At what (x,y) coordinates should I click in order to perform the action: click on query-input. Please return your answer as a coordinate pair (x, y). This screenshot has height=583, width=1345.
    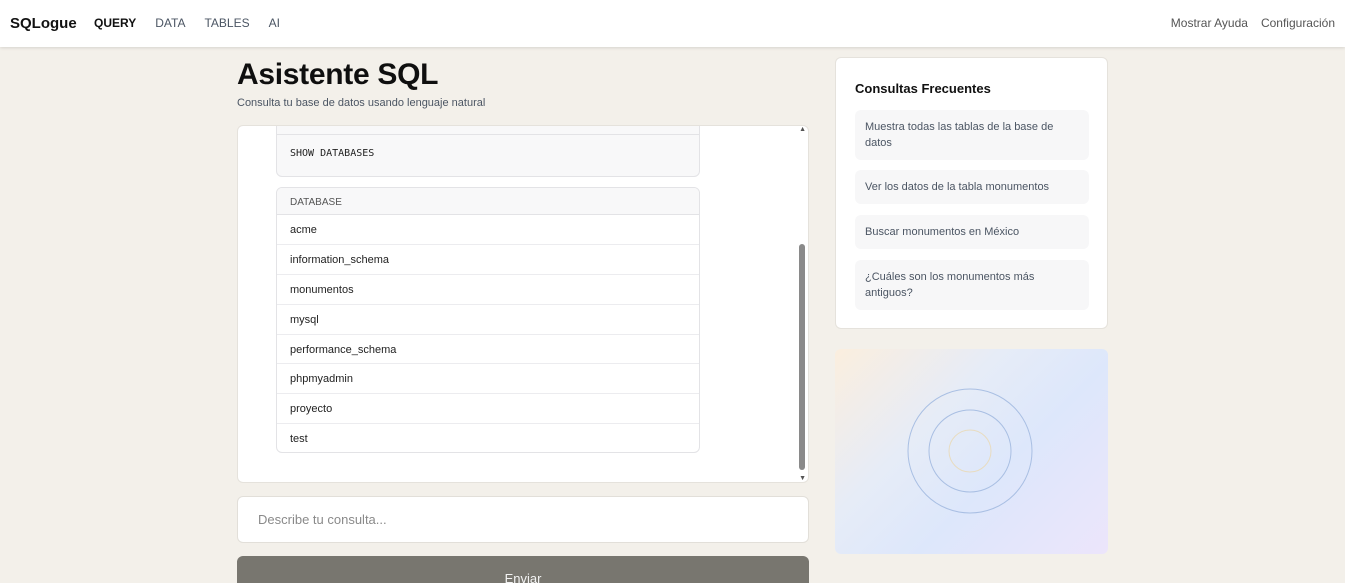
    Looking at the image, I should click on (523, 519).